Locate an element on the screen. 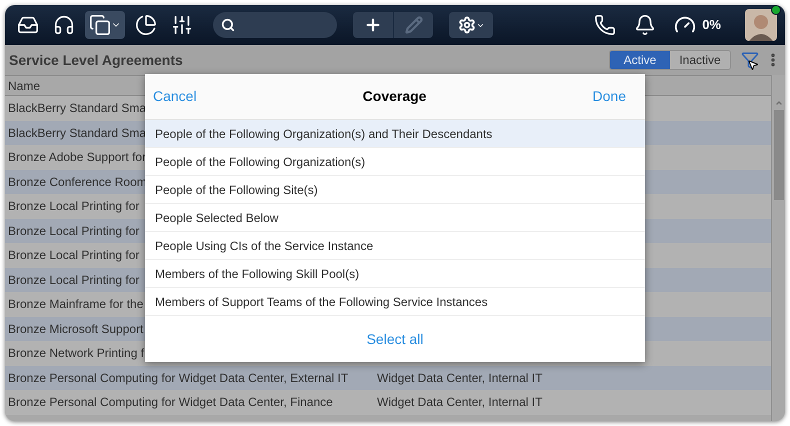  coverage-option: People Using CIs of the Service Instance is located at coordinates (395, 246).